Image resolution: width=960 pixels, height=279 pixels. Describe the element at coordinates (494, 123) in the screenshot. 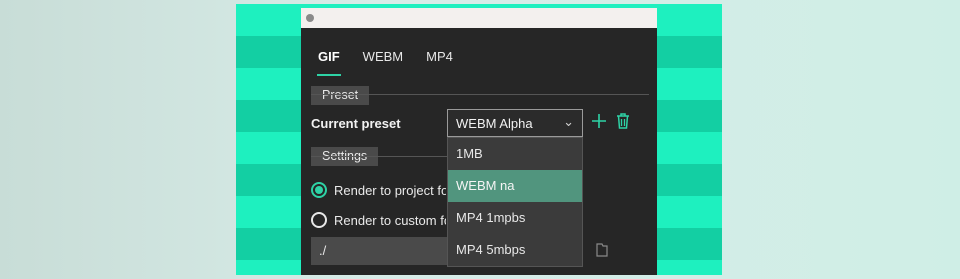

I see `preset-select-value: WEBM Alpha` at that location.